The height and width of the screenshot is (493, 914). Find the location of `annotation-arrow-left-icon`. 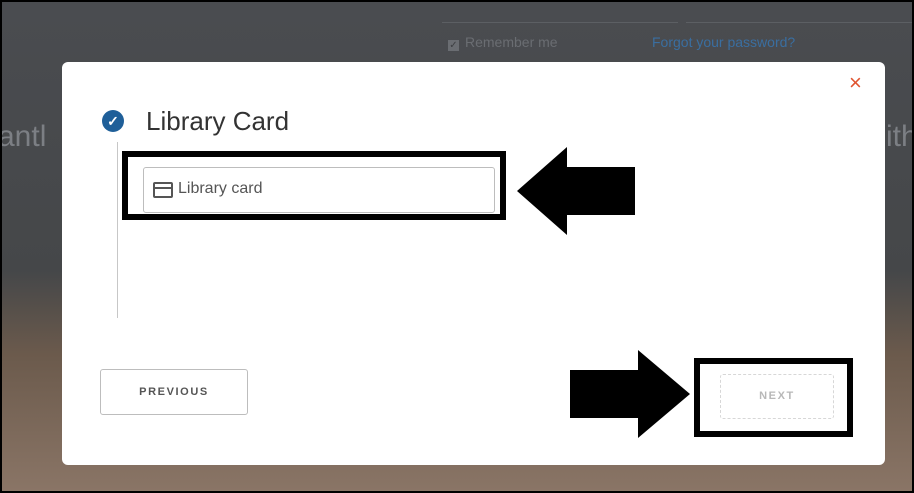

annotation-arrow-left-icon is located at coordinates (576, 191).